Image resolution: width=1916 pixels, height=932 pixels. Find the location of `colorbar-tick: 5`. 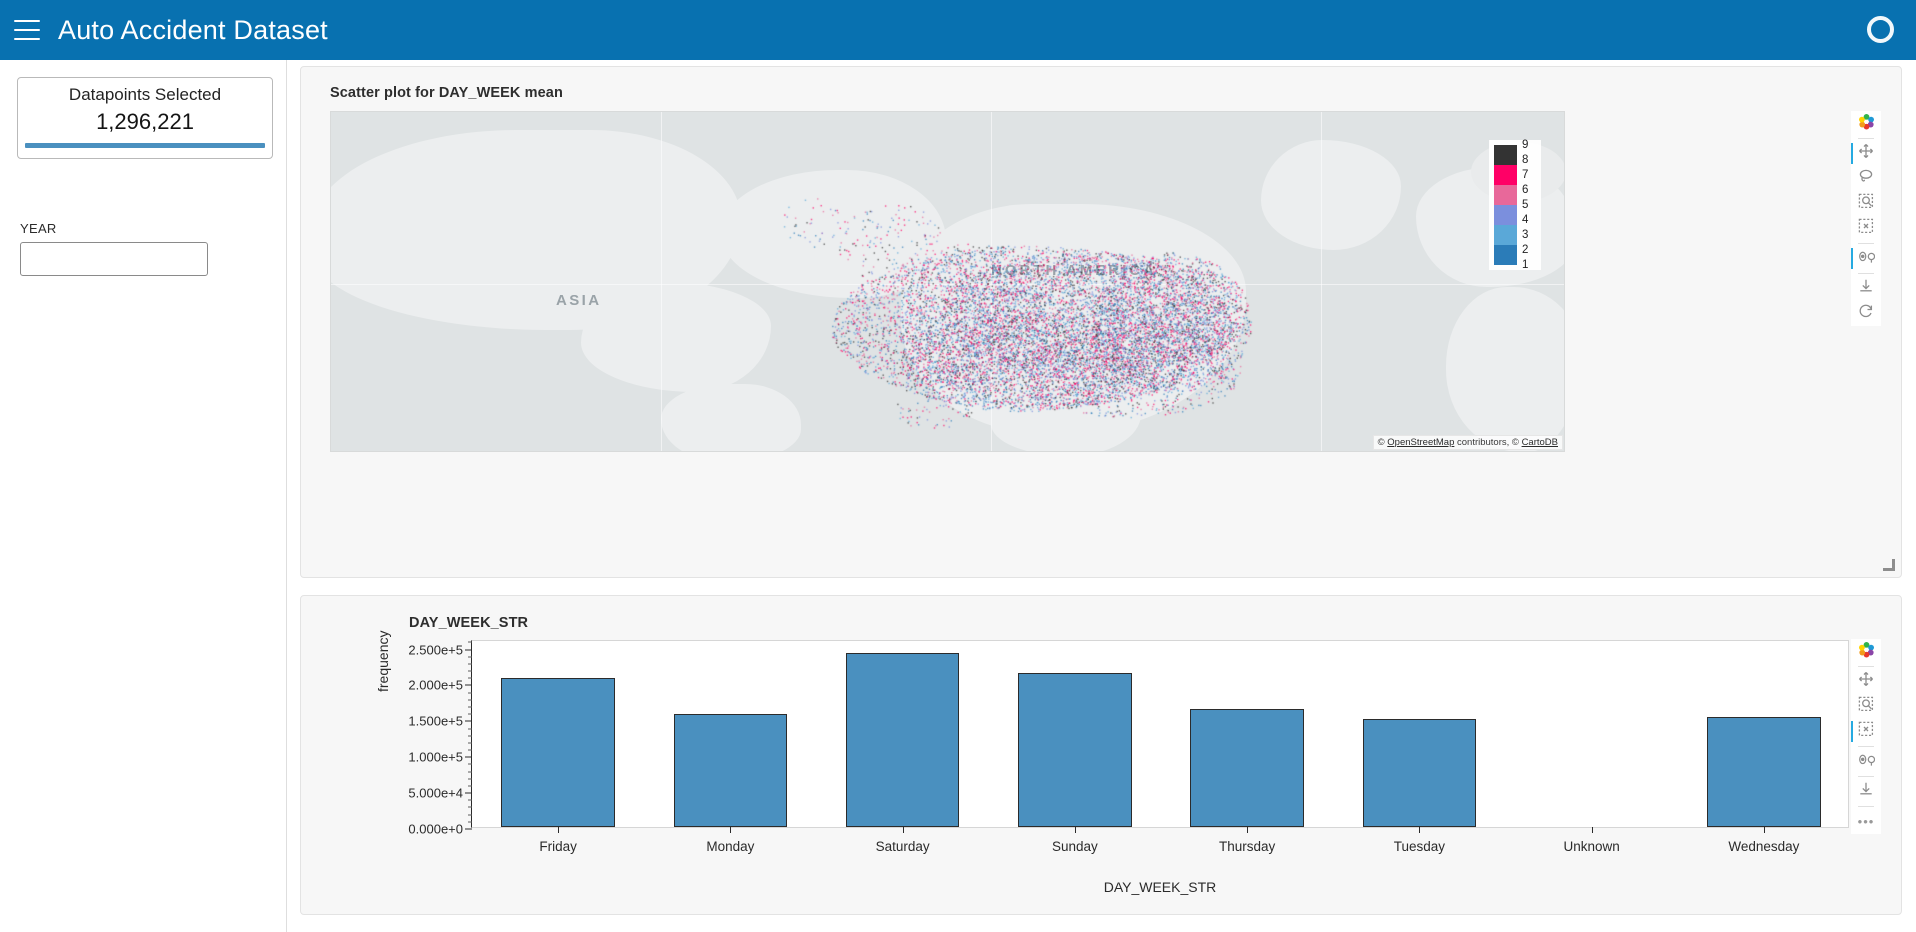

colorbar-tick: 5 is located at coordinates (1525, 205).